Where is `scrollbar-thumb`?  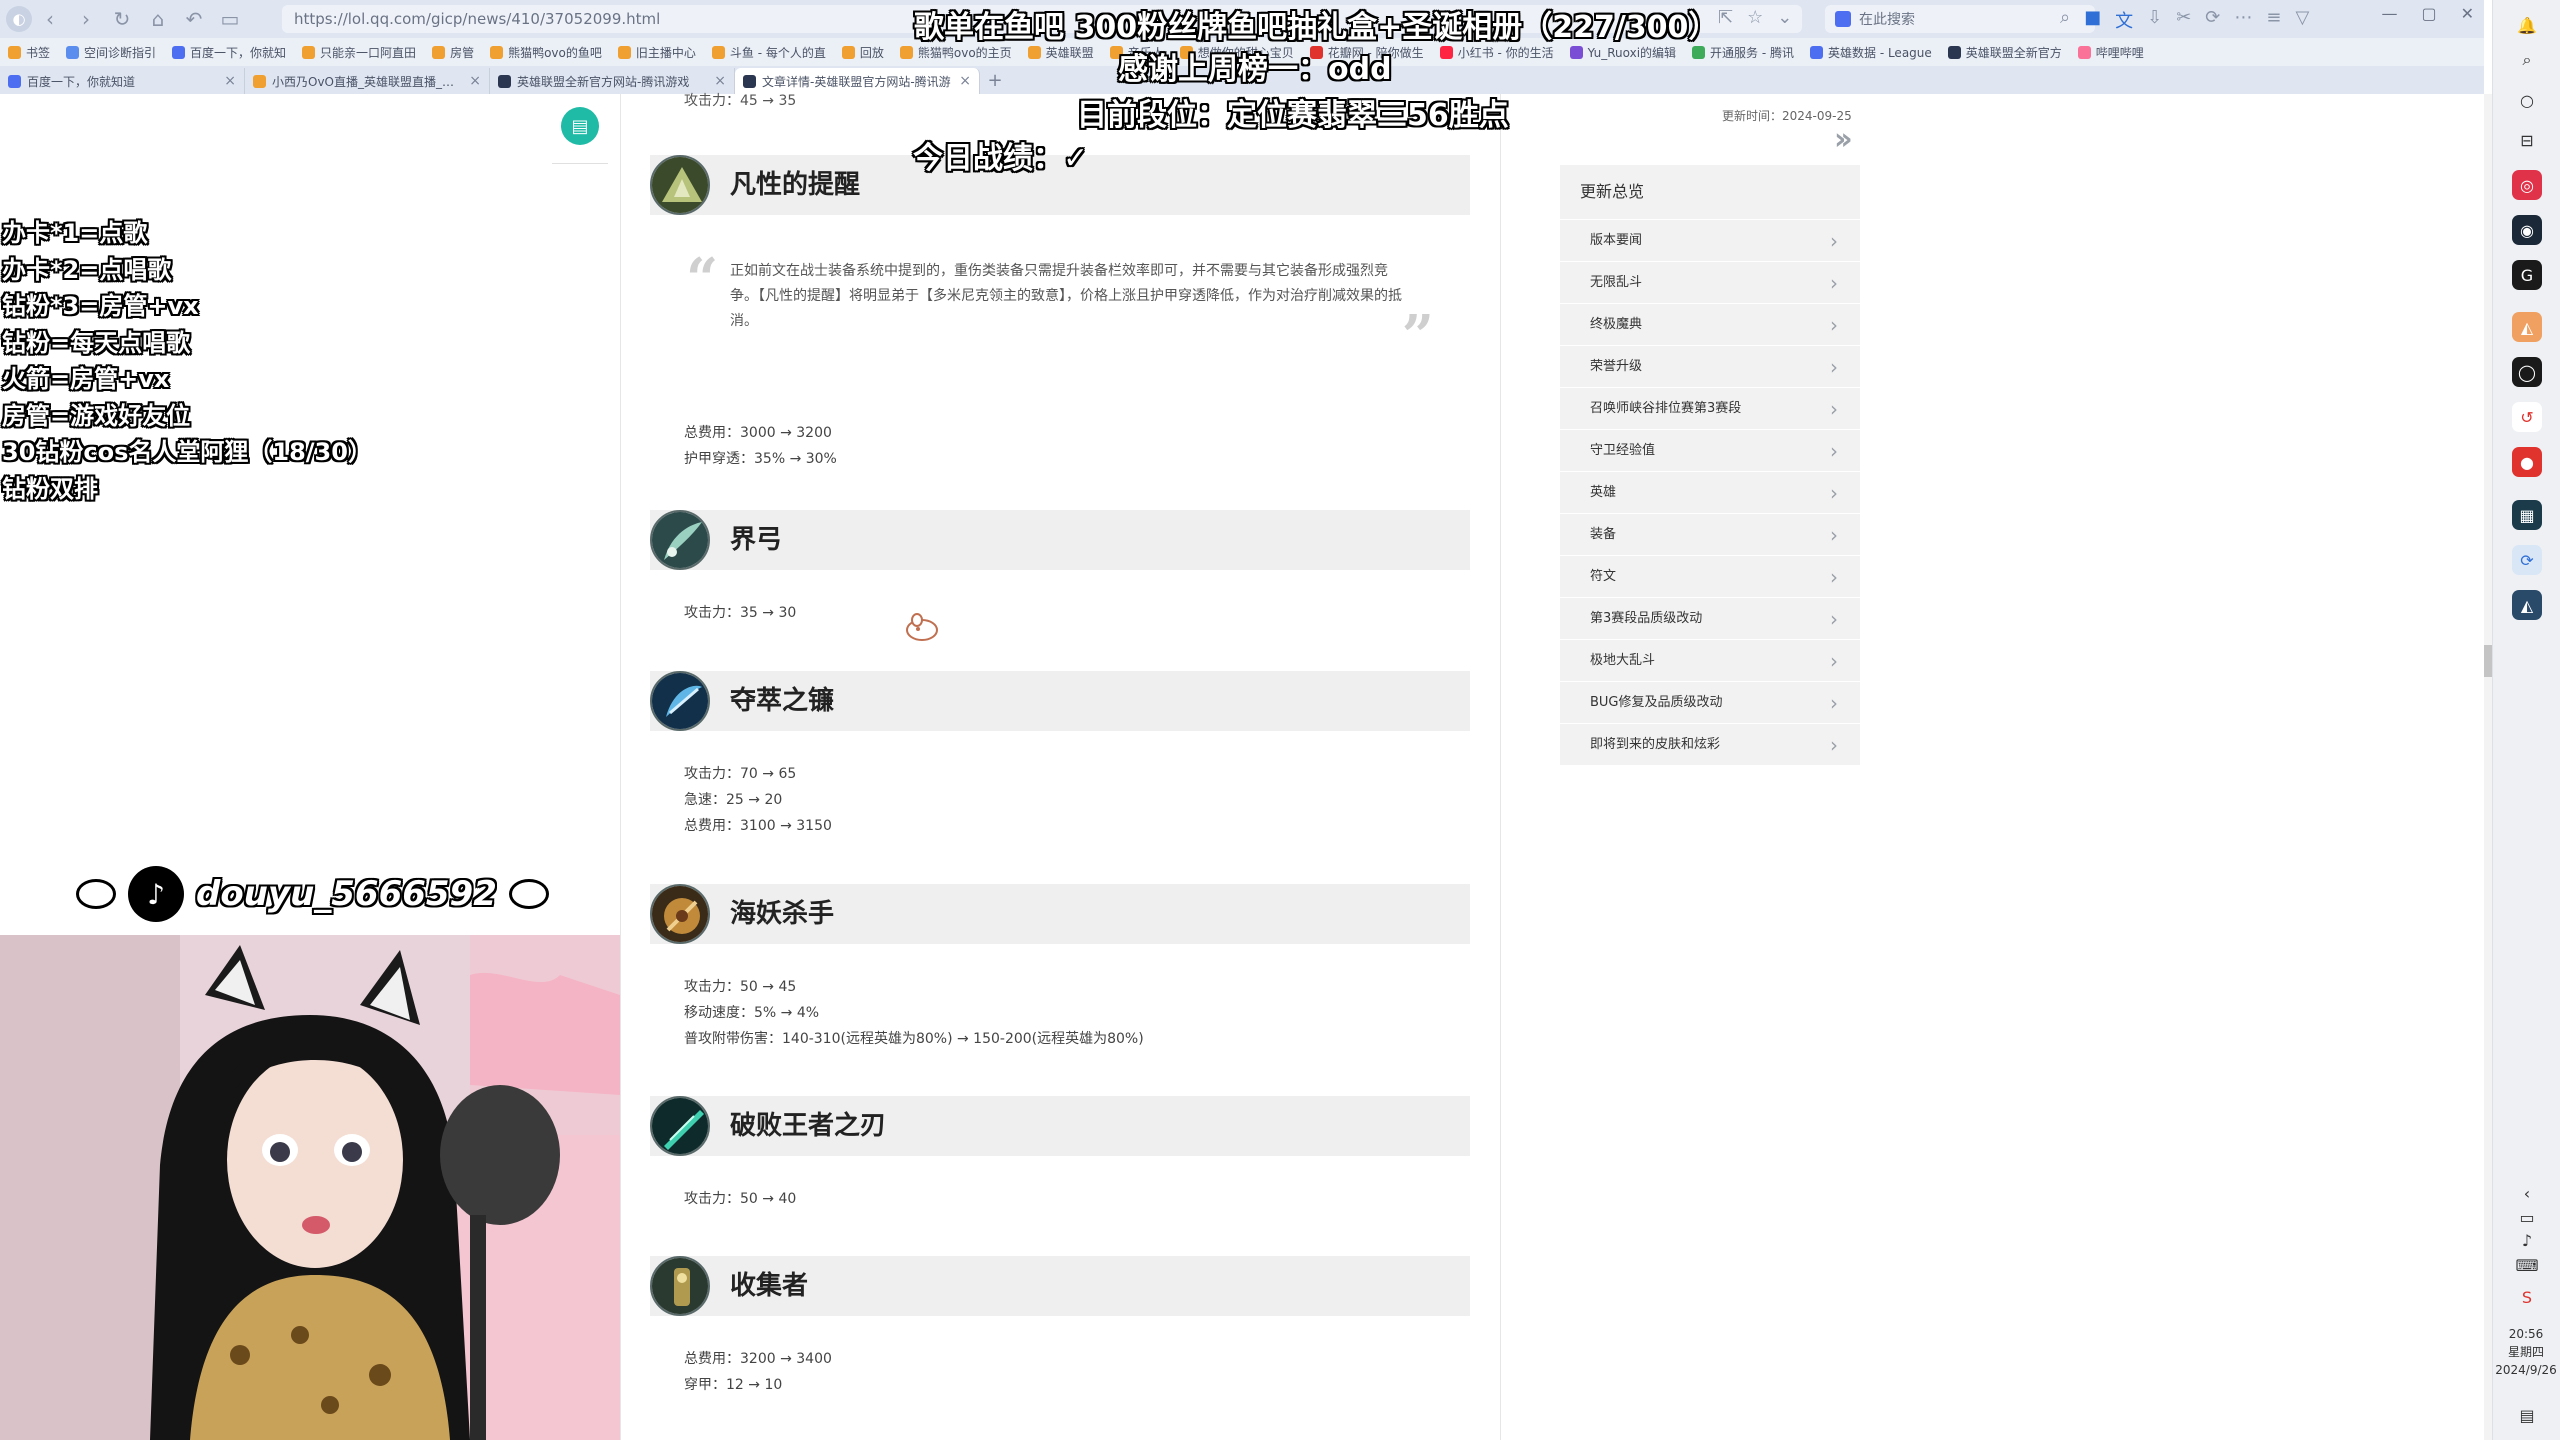 scrollbar-thumb is located at coordinates (2488, 661).